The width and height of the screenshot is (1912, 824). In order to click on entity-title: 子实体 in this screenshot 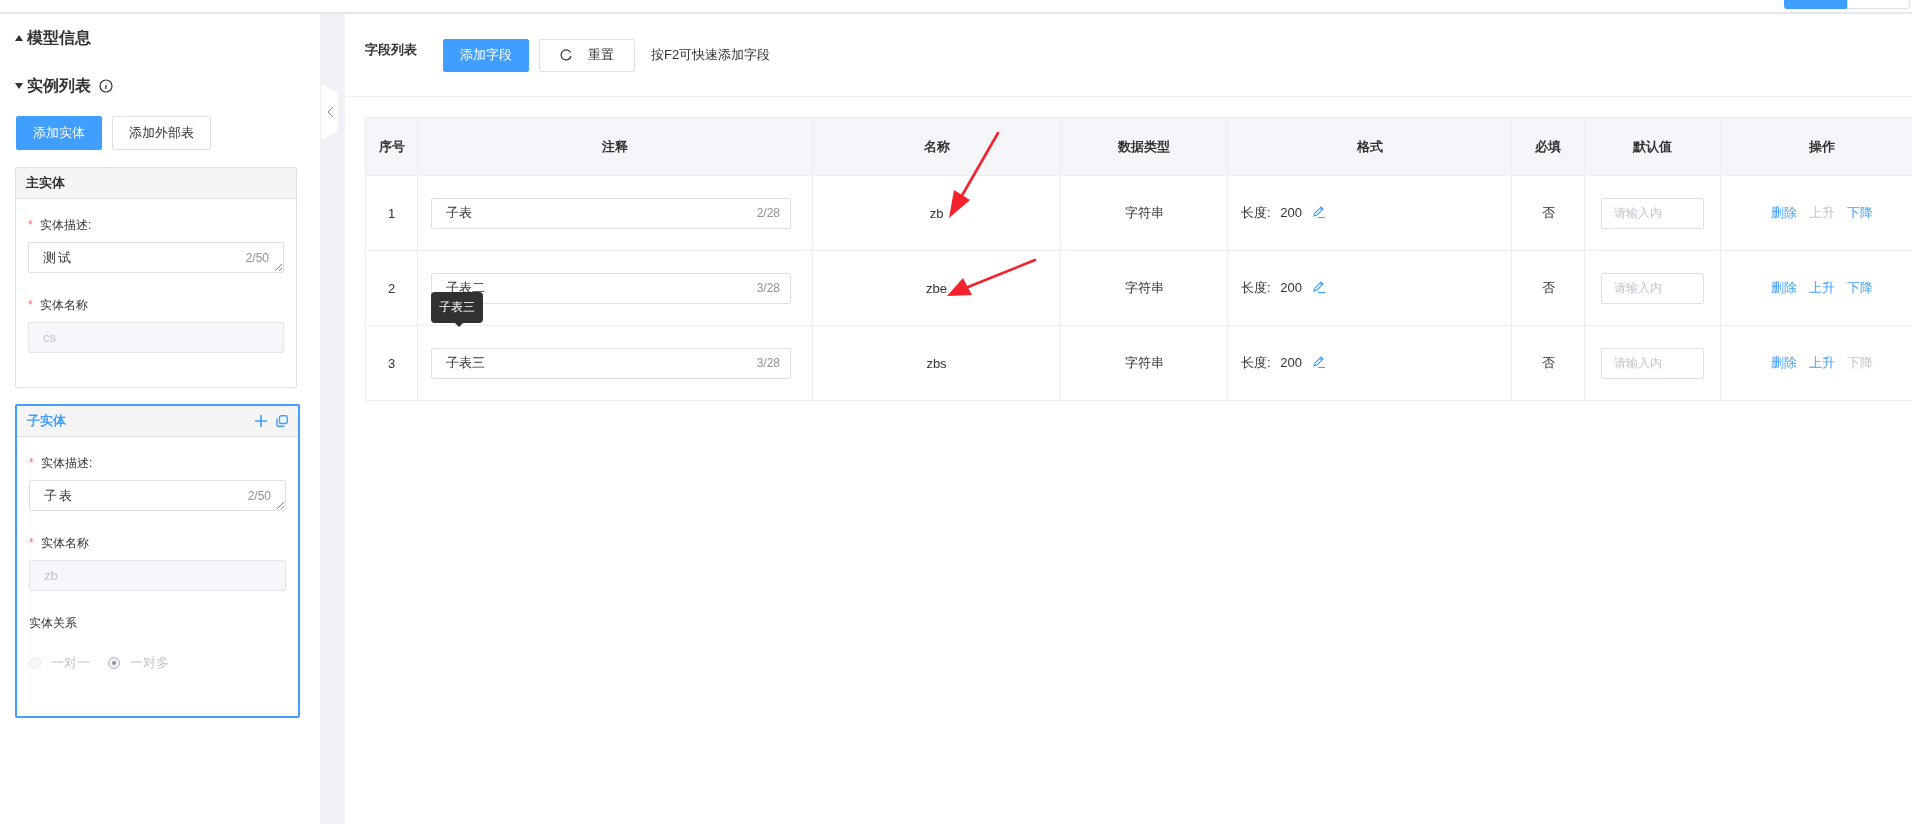, I will do `click(46, 421)`.